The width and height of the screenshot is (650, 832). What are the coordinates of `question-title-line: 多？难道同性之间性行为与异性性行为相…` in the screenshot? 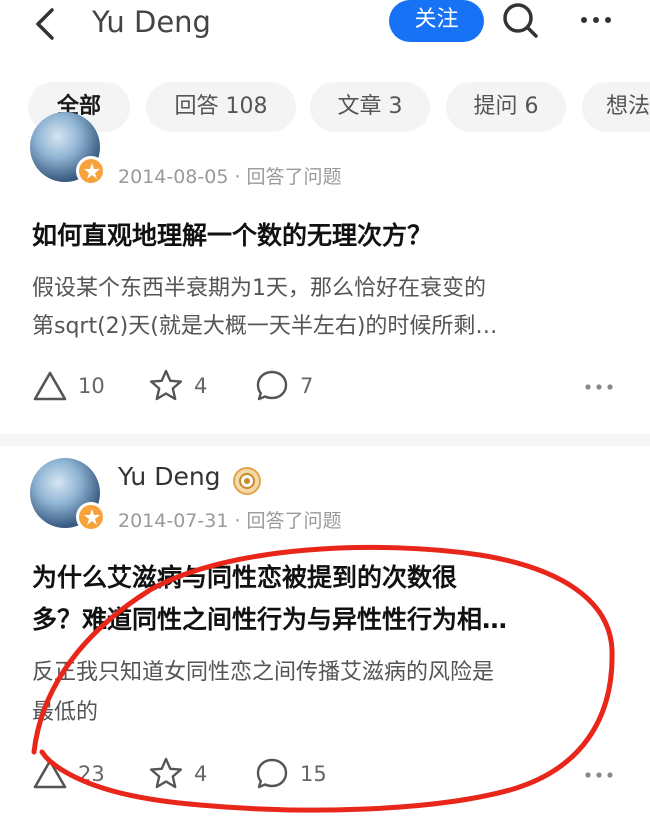 It's located at (332, 620).